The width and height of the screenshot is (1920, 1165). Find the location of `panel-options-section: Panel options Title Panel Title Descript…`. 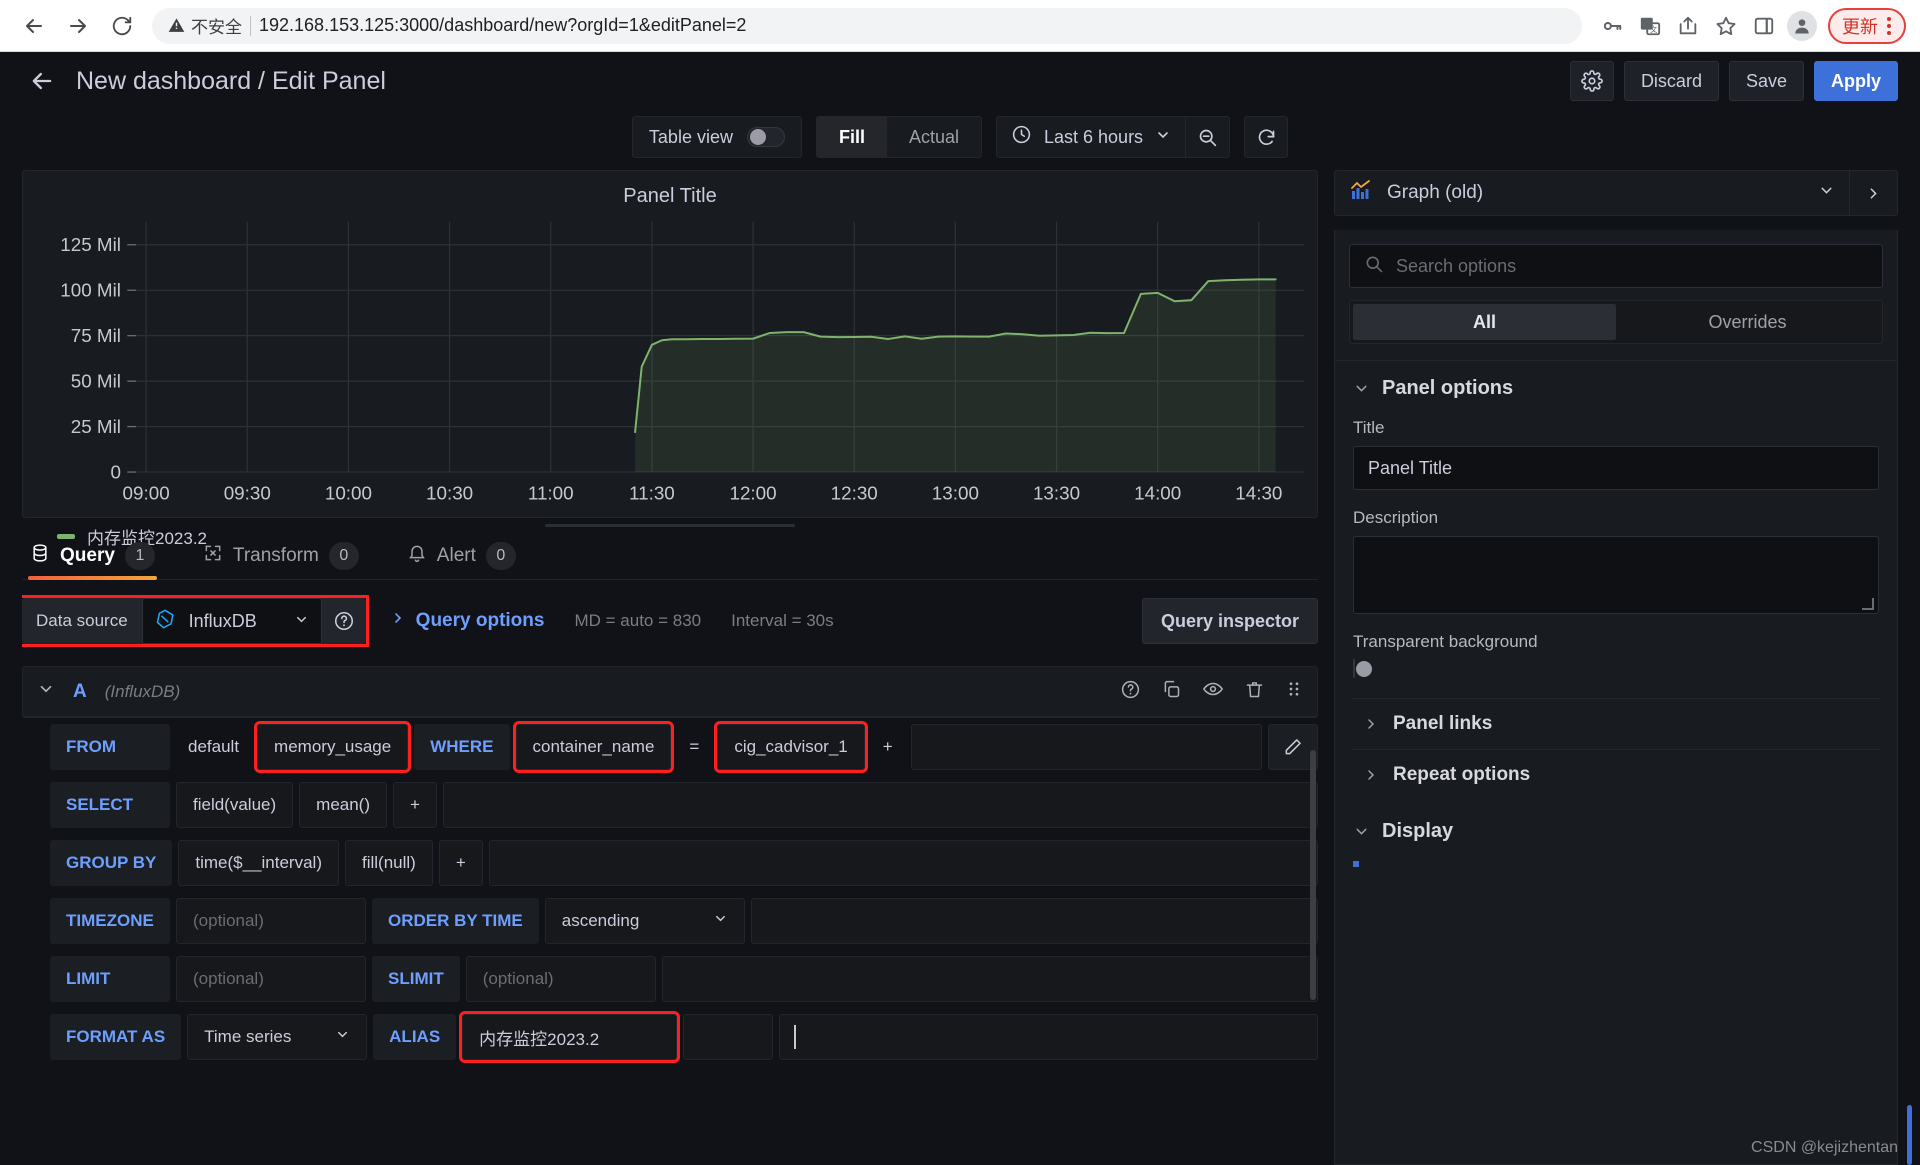

panel-options-section: Panel options Title Panel Title Descript… is located at coordinates (1616, 614).